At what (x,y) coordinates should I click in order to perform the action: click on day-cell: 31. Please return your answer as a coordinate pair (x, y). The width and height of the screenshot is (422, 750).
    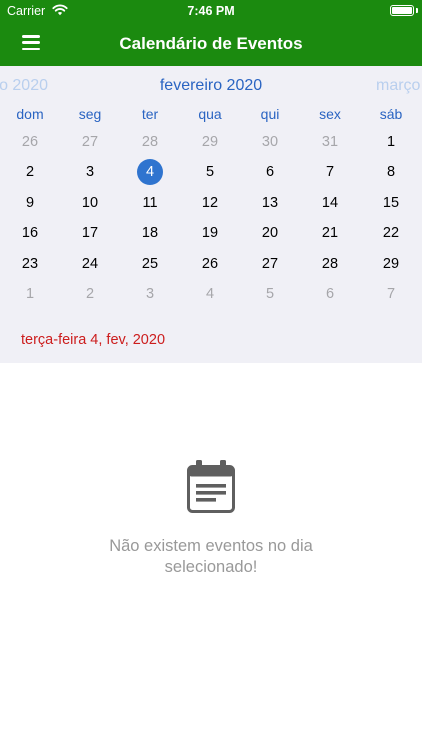
    Looking at the image, I should click on (330, 142).